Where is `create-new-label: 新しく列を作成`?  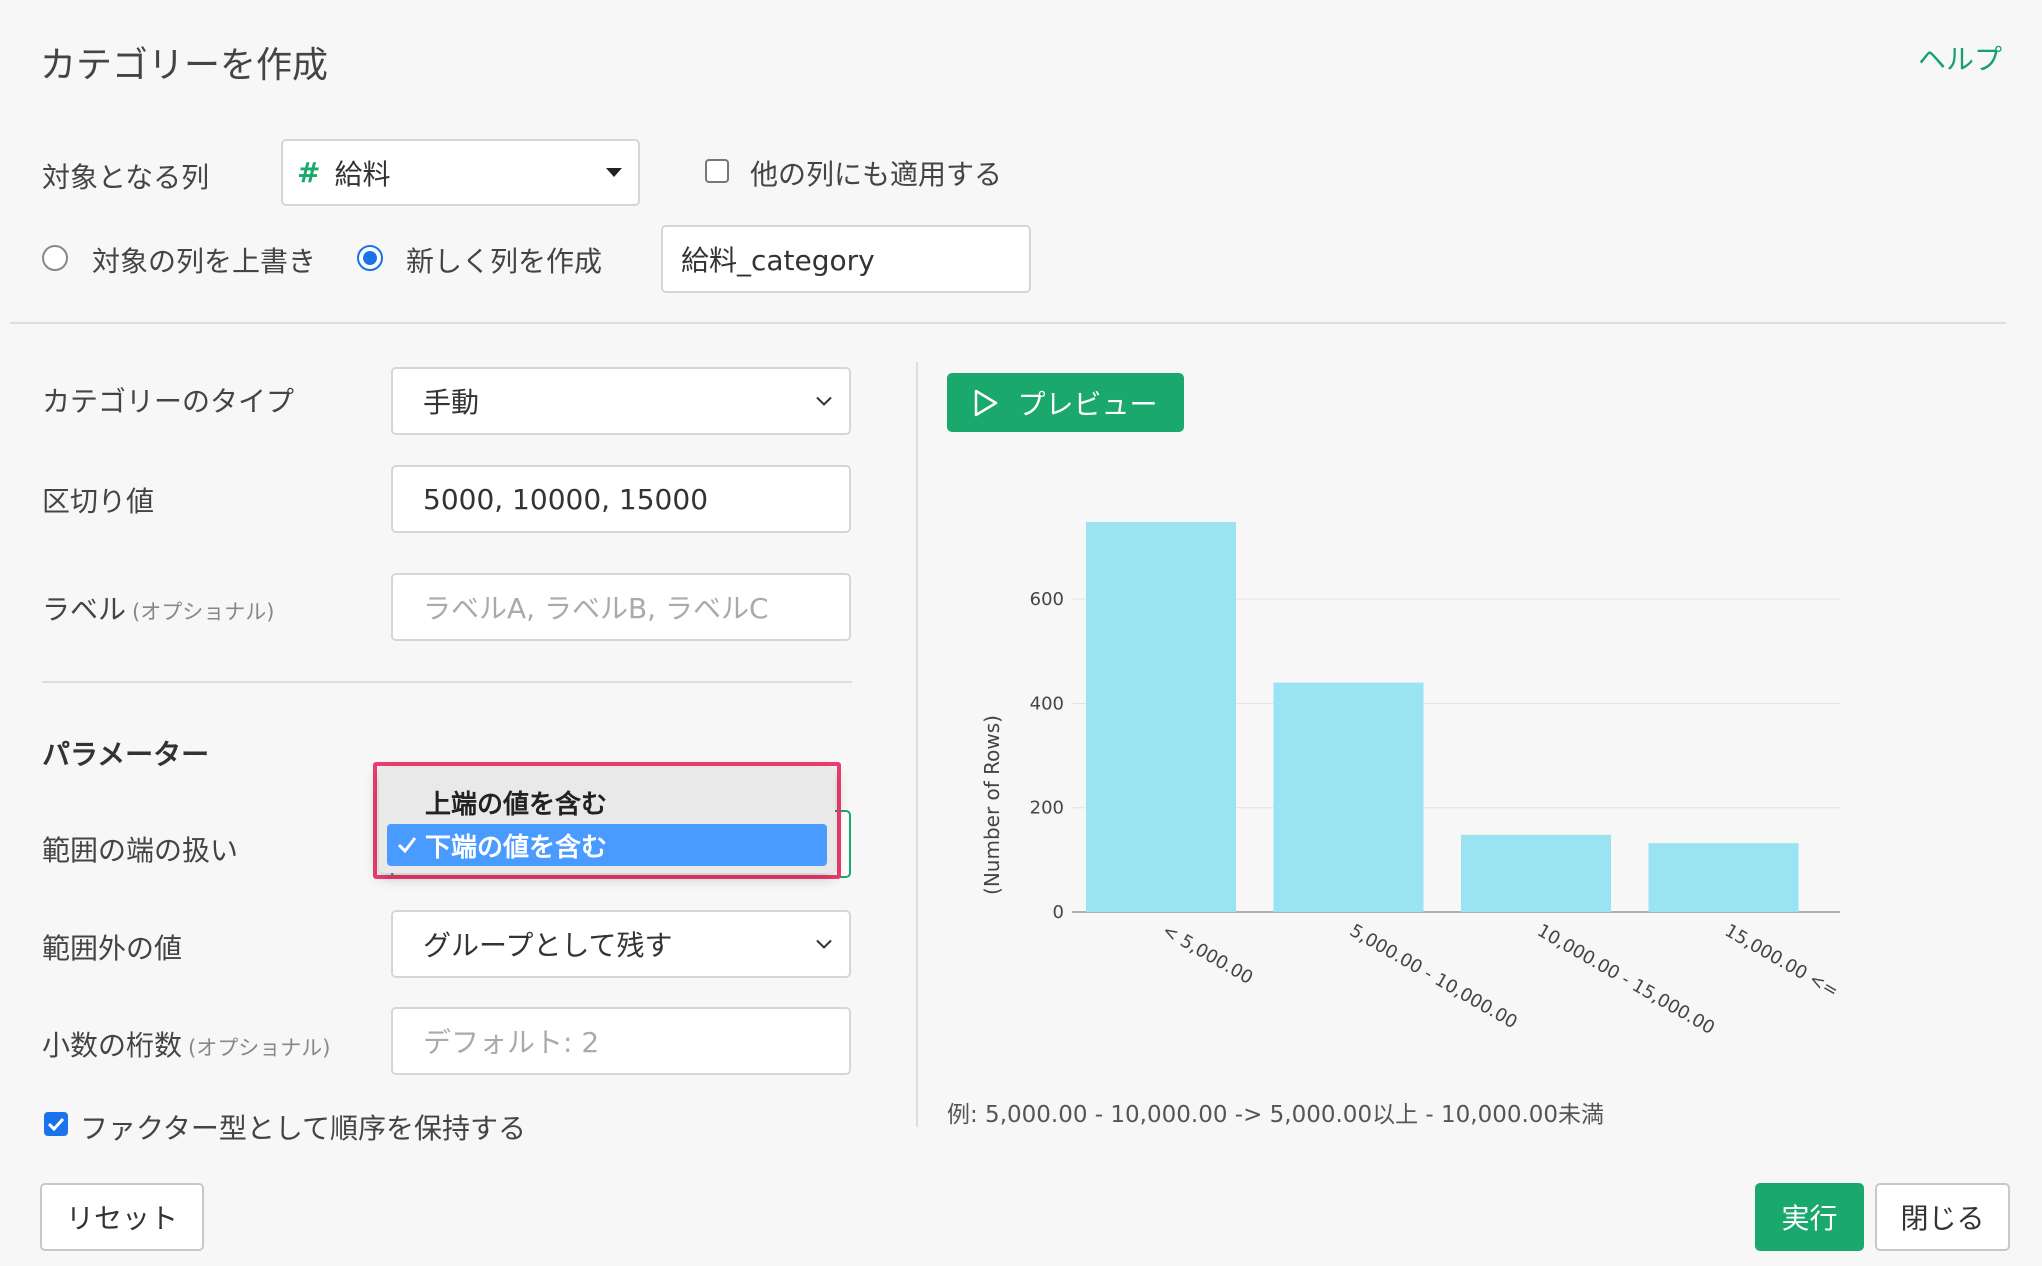
create-new-label: 新しく列を作成 is located at coordinates (504, 261).